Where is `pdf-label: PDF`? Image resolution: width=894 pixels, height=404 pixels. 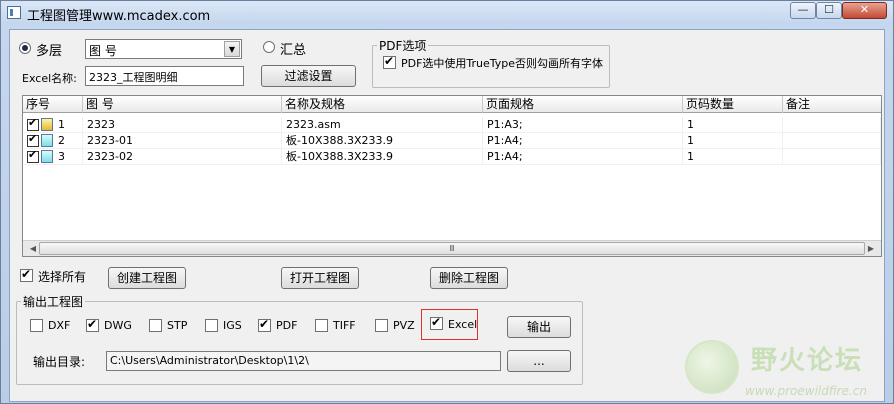
pdf-label: PDF is located at coordinates (287, 325).